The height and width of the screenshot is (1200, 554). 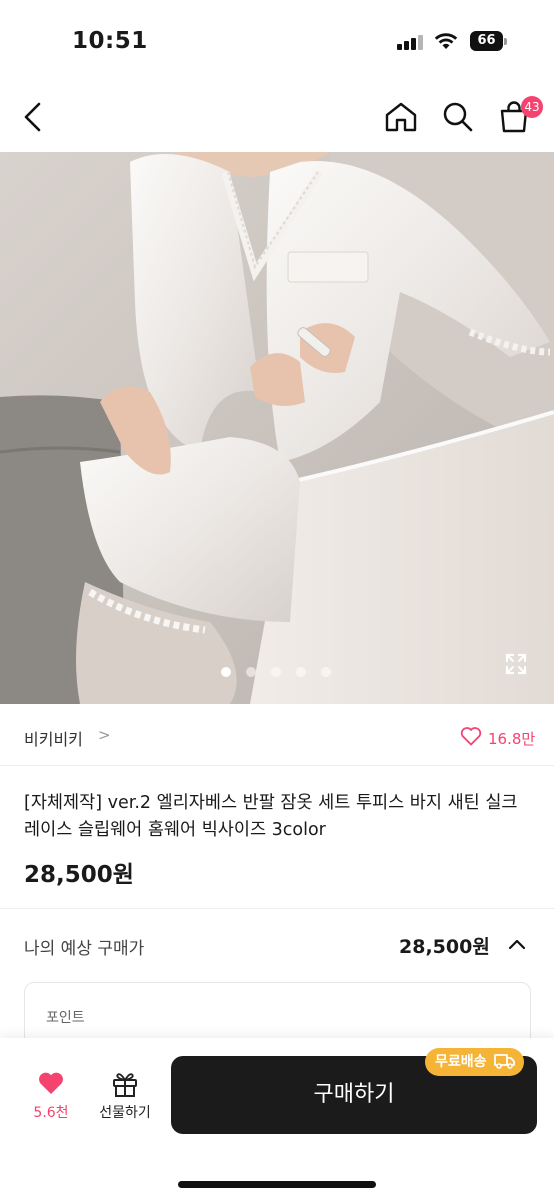 What do you see at coordinates (277, 908) in the screenshot?
I see `section-divider` at bounding box center [277, 908].